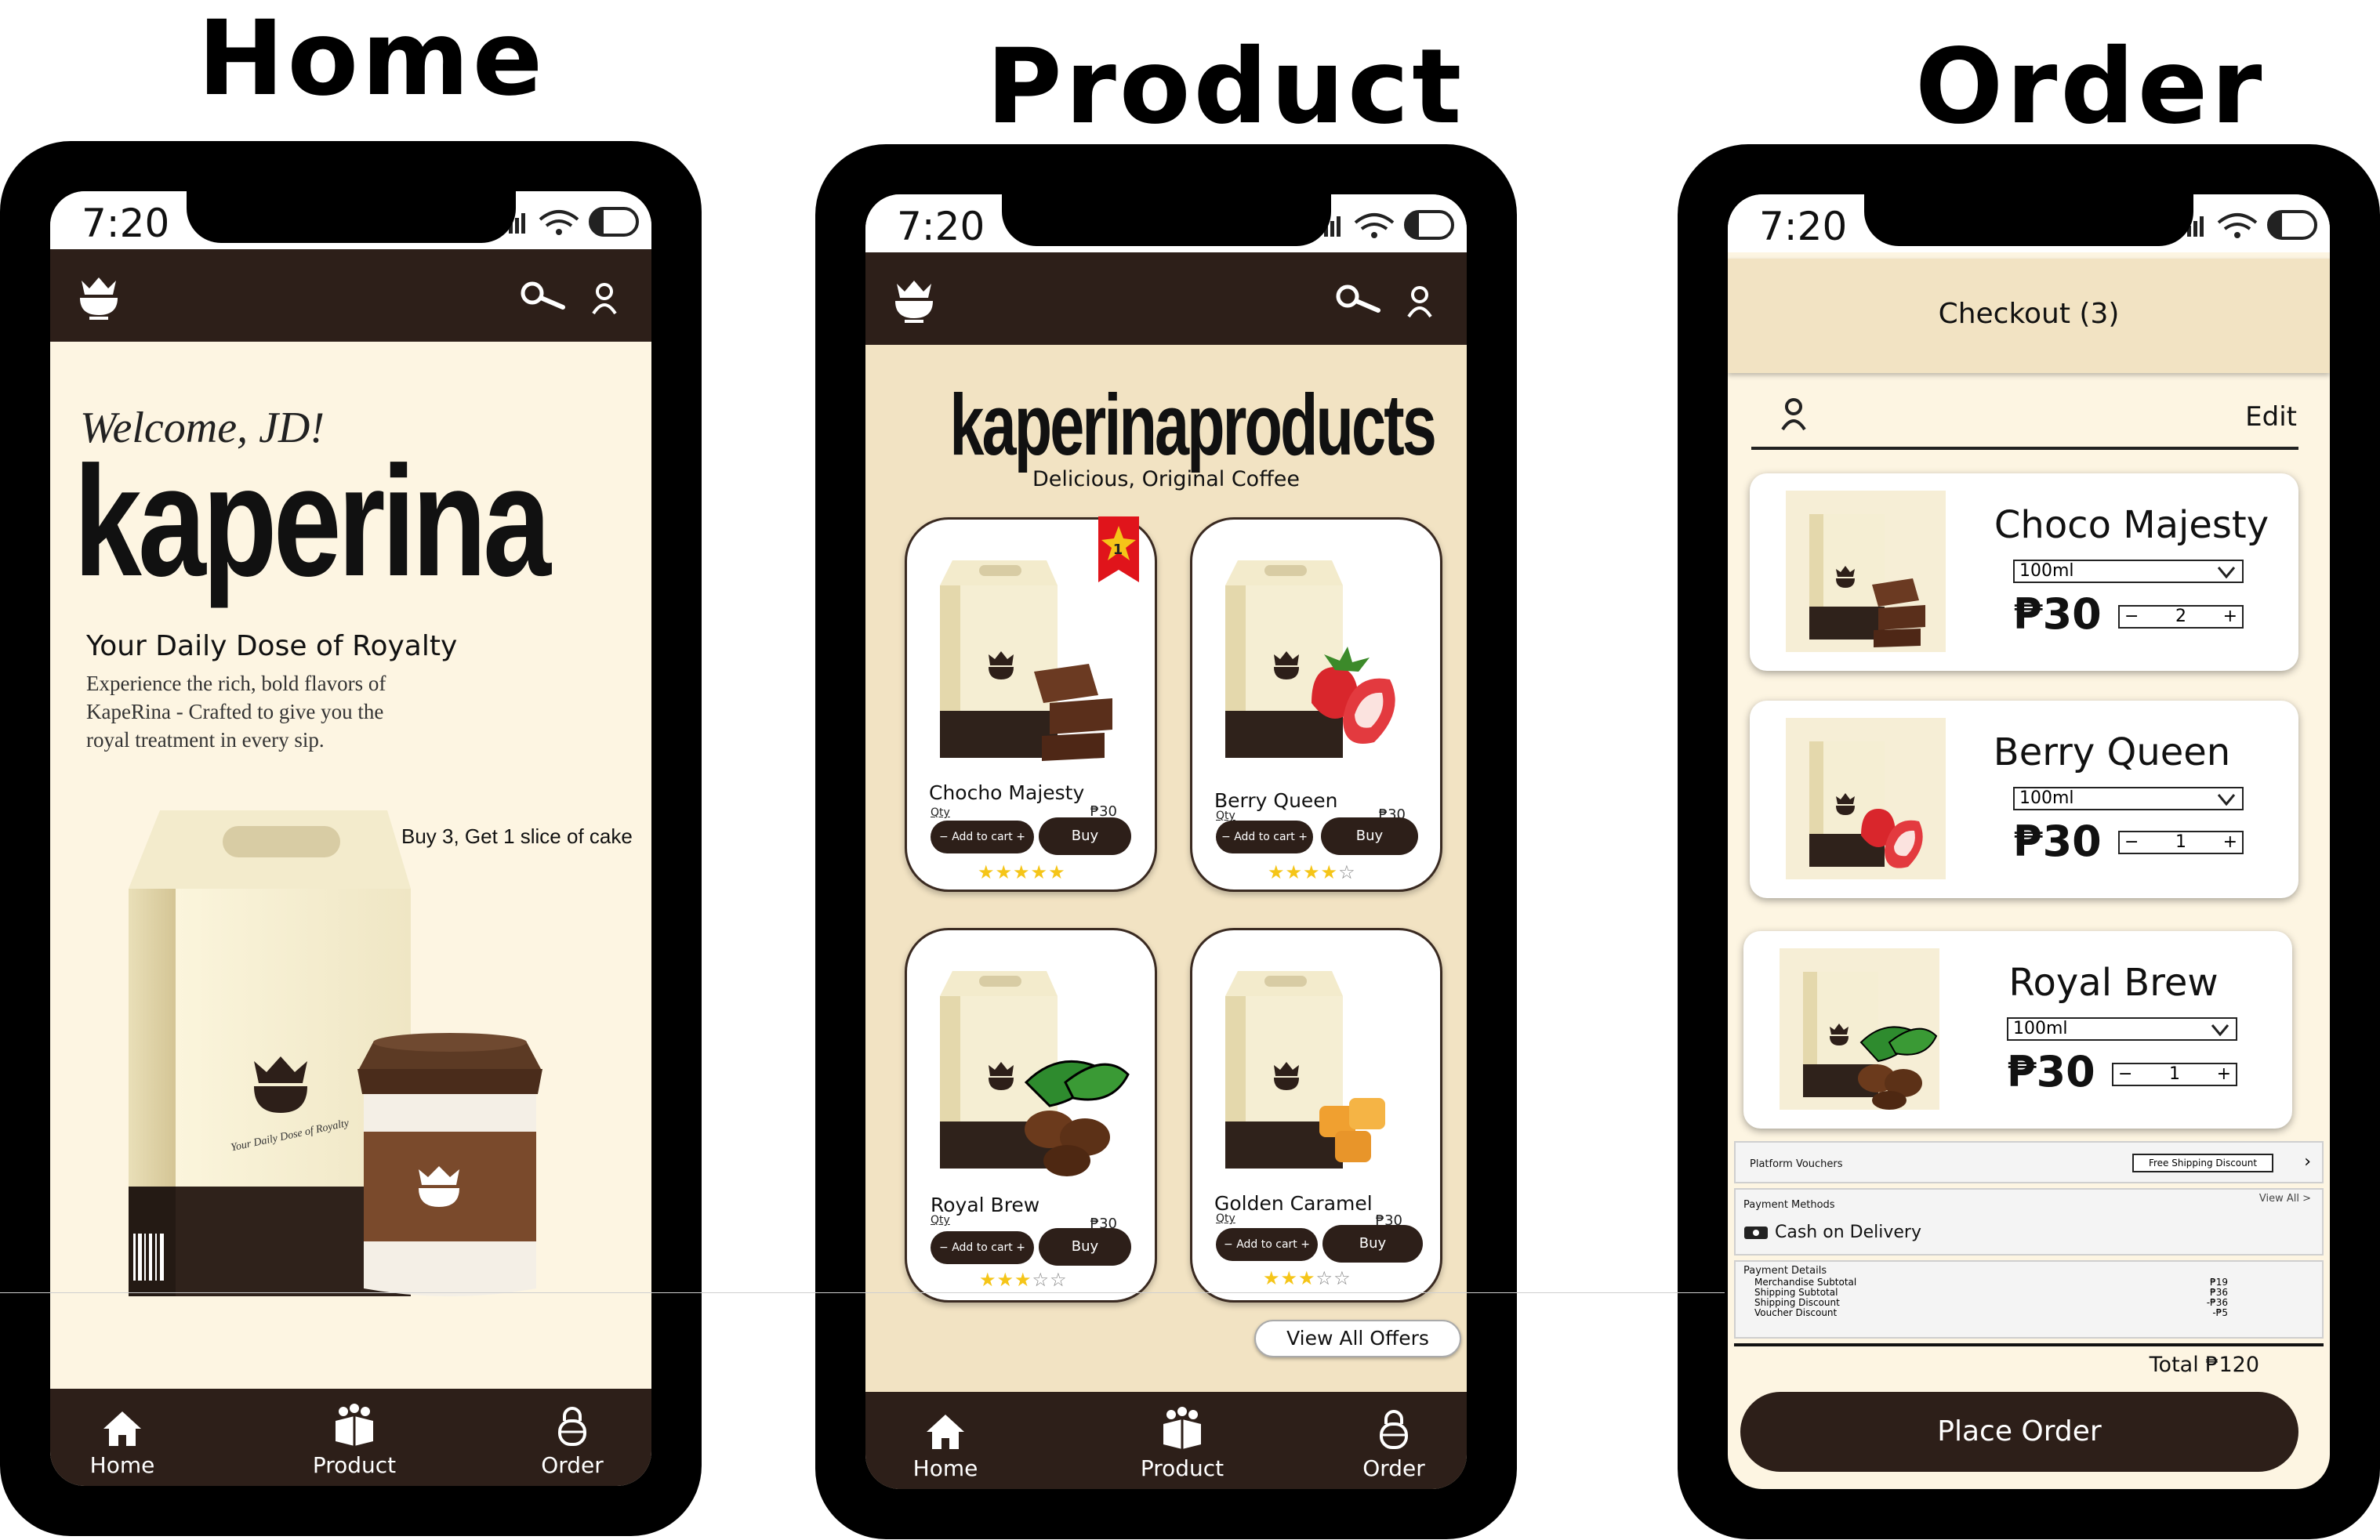  What do you see at coordinates (1859, 1029) in the screenshot?
I see `coffee-bag-coffee-bean-image` at bounding box center [1859, 1029].